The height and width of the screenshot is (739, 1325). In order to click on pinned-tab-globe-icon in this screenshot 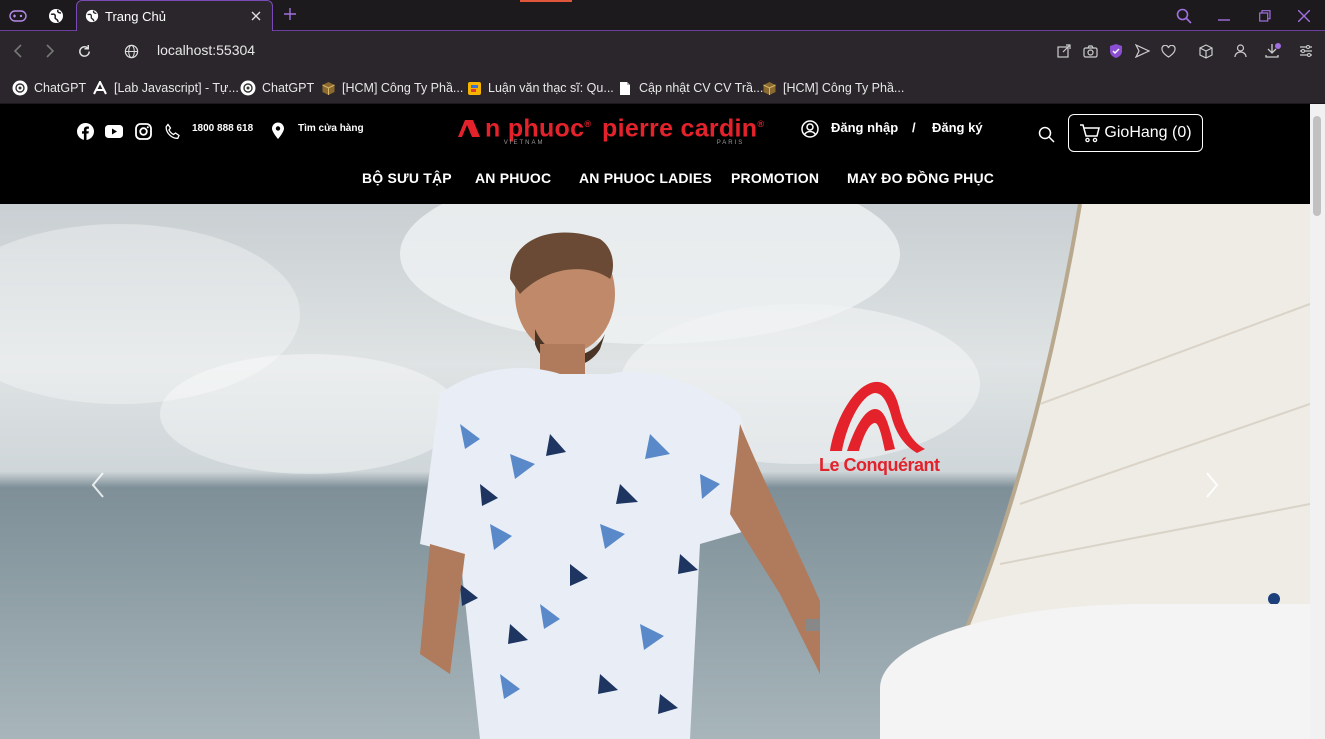, I will do `click(56, 15)`.